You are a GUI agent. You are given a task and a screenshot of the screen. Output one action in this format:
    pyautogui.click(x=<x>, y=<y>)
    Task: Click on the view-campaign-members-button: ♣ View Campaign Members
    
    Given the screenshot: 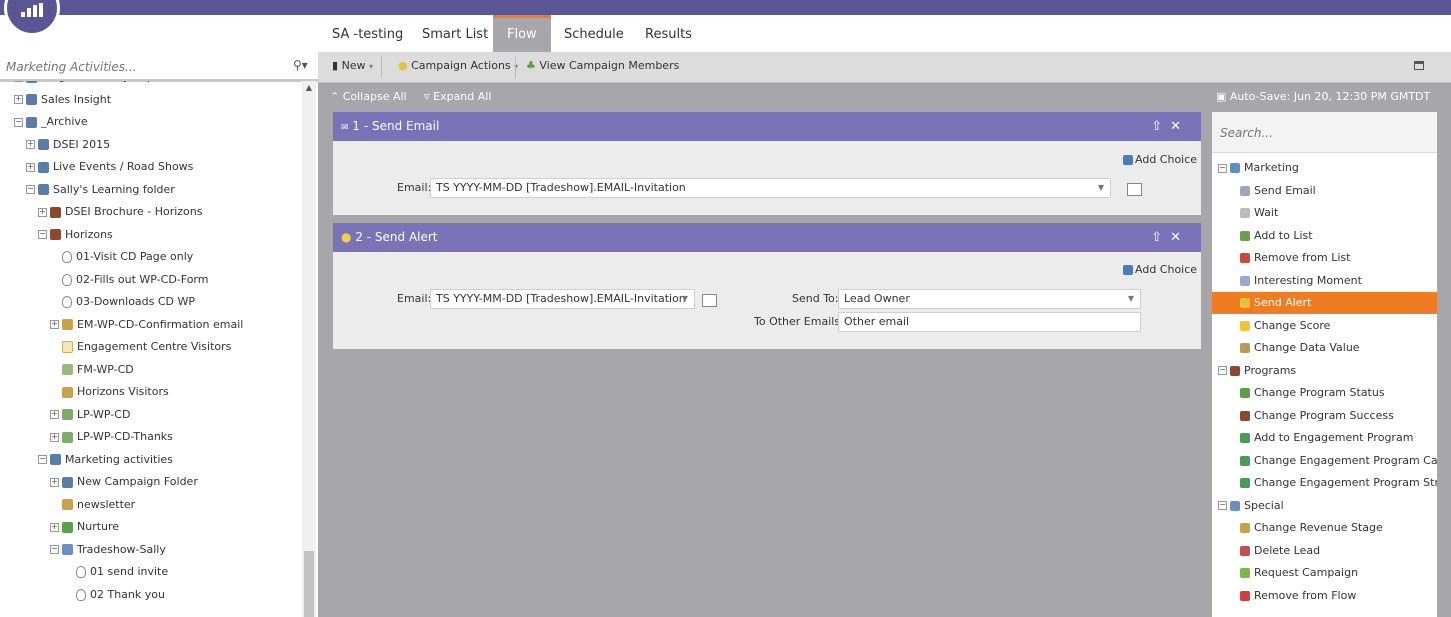 What is the action you would take?
    pyautogui.click(x=602, y=65)
    